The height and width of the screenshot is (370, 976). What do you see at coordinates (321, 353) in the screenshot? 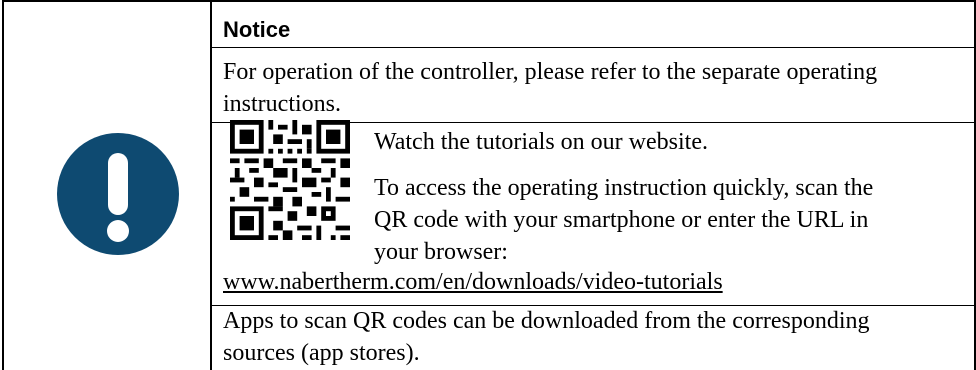
I see `apps-line-2: sources (app stores).` at bounding box center [321, 353].